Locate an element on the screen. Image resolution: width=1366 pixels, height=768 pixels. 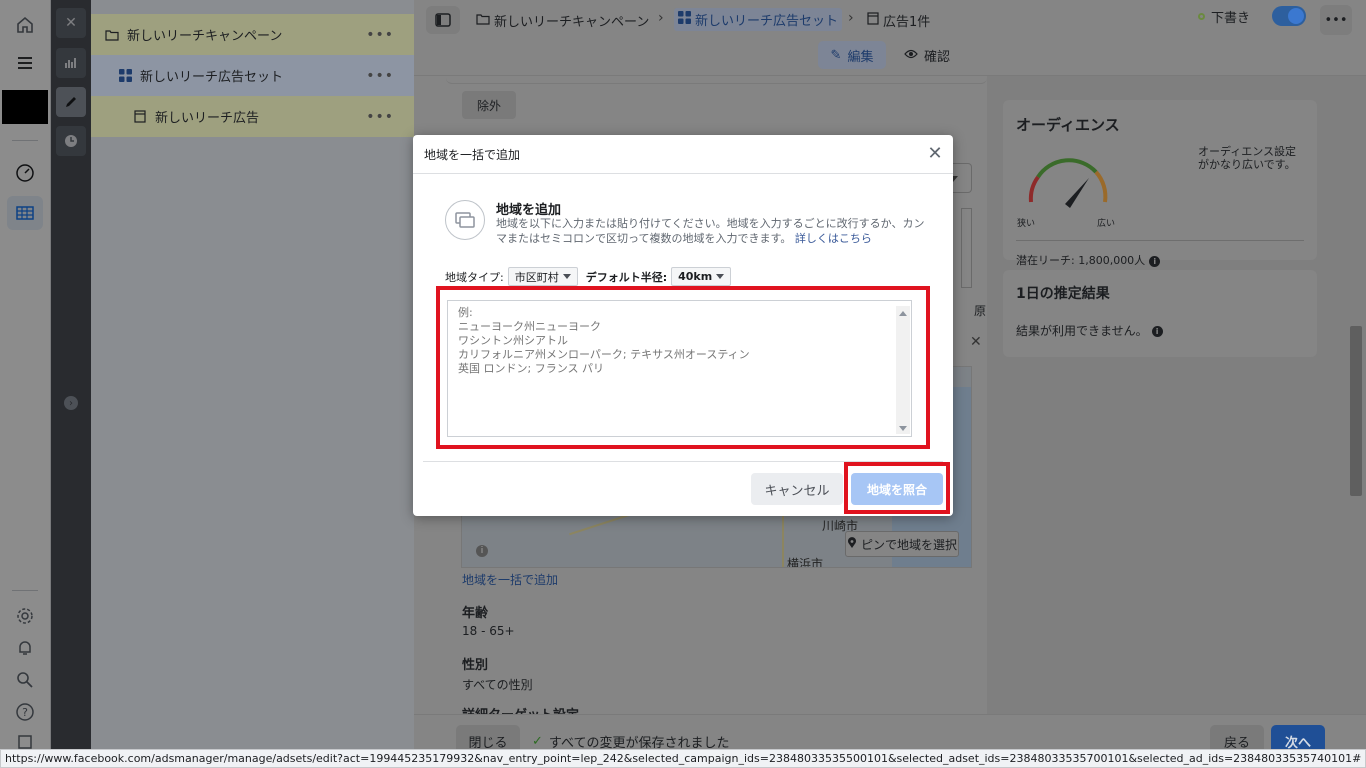
location-options-row: 地域タイプ: 市区町村 デフォルト半径: 40km is located at coordinates (588, 276).